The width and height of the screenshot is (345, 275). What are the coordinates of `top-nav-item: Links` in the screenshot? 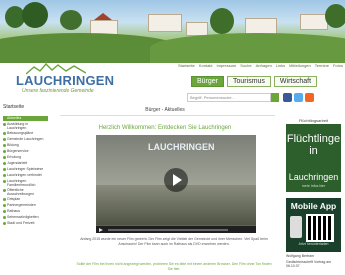 It's located at (280, 67).